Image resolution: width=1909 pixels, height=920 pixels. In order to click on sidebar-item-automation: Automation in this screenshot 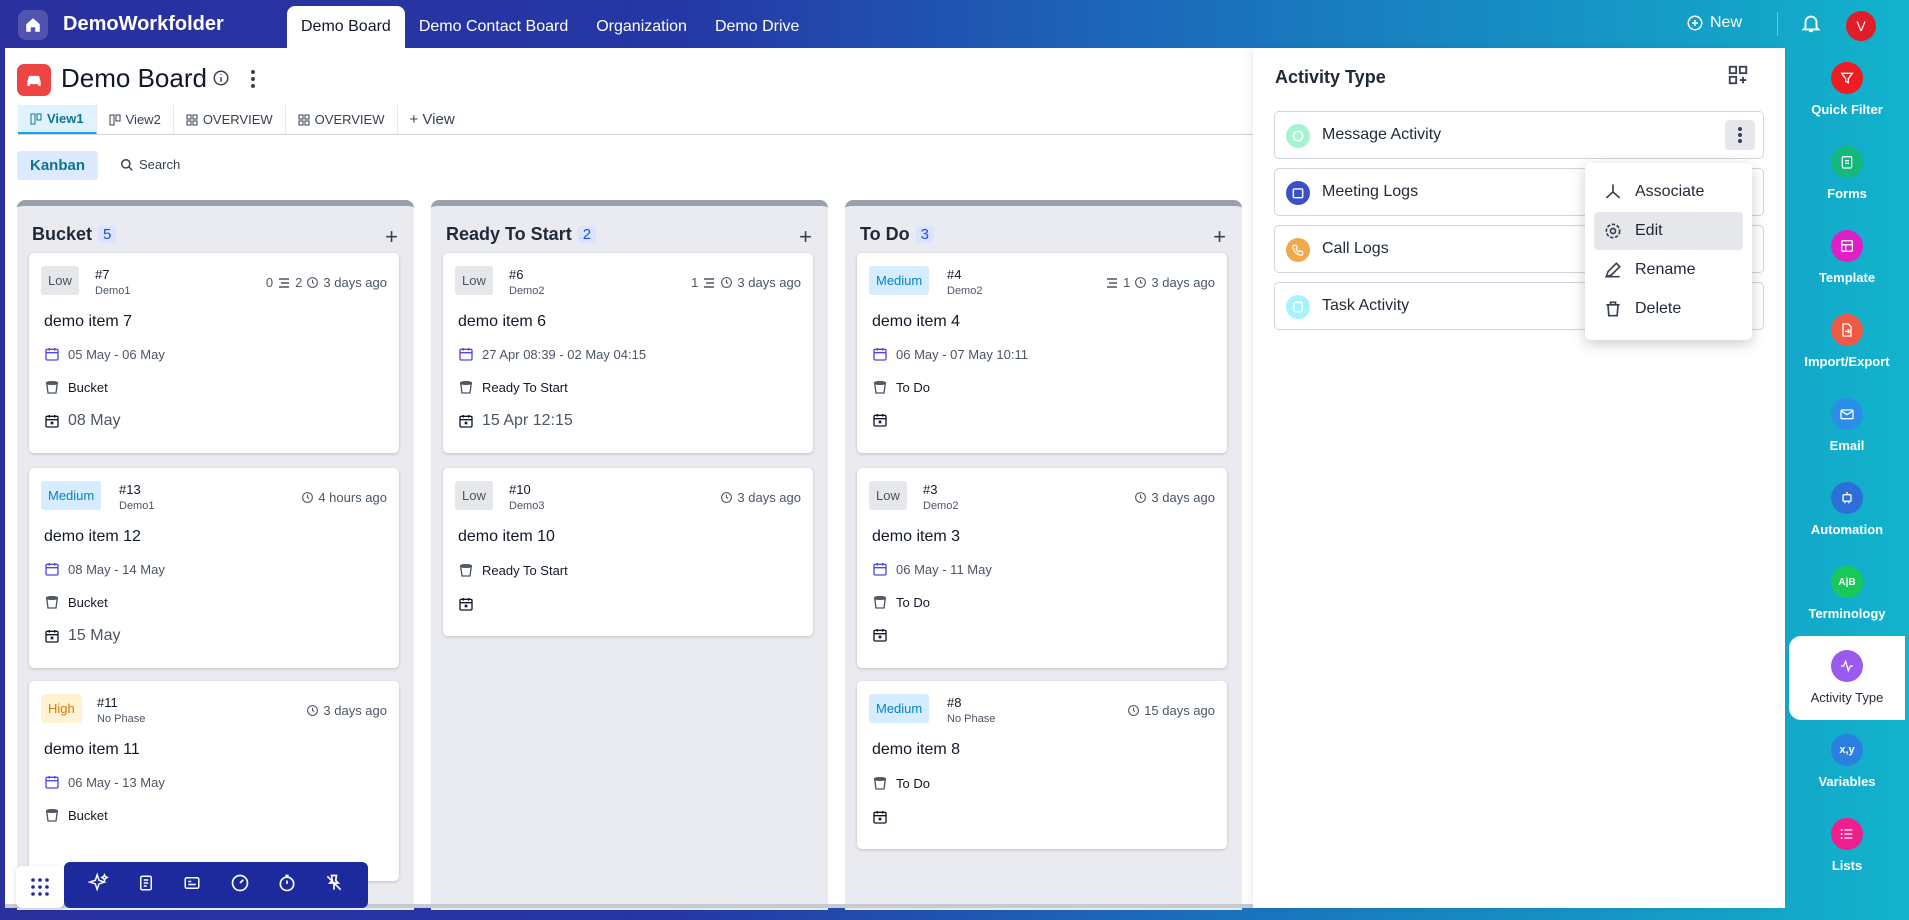, I will do `click(1847, 510)`.